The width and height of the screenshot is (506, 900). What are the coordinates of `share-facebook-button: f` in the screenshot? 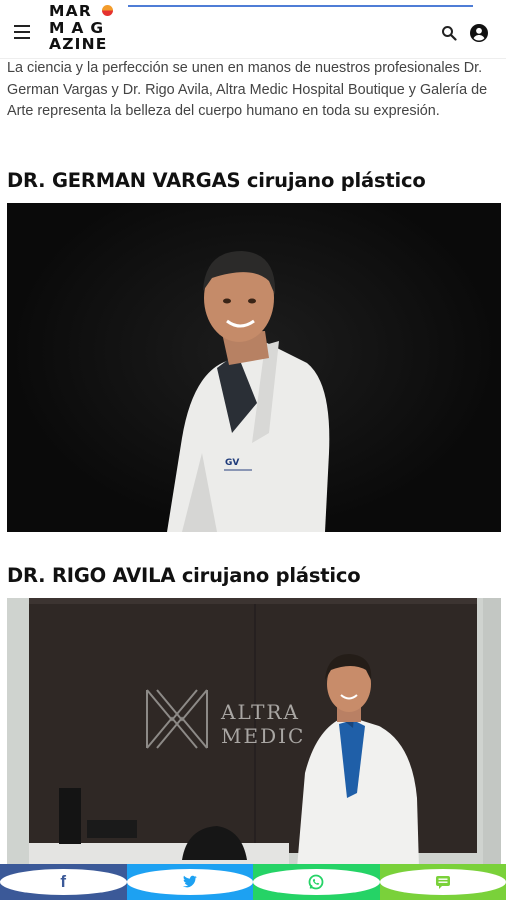 It's located at (63, 882).